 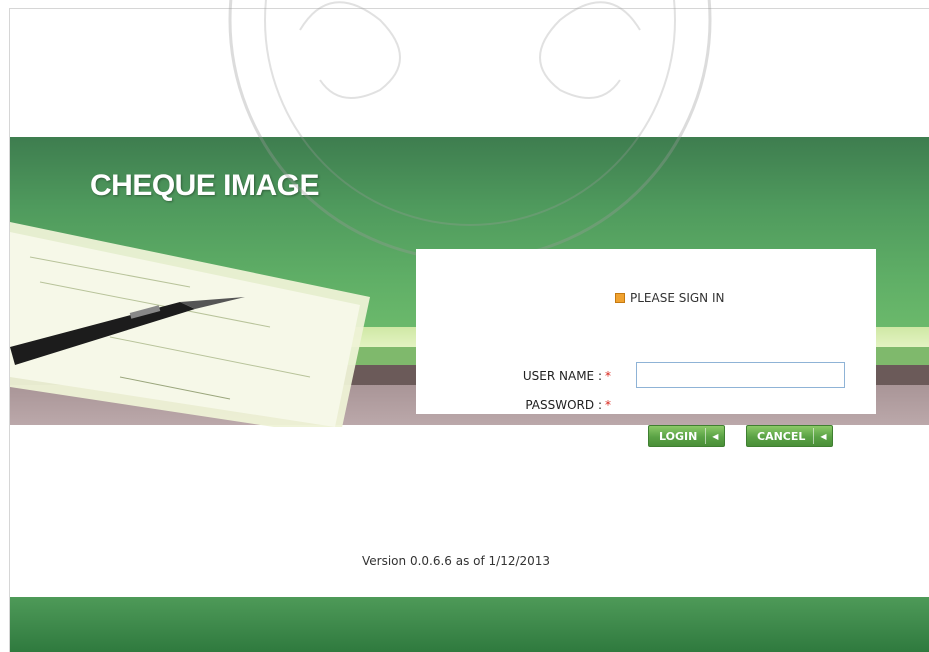 What do you see at coordinates (678, 436) in the screenshot?
I see `login-button-label: LOGIN` at bounding box center [678, 436].